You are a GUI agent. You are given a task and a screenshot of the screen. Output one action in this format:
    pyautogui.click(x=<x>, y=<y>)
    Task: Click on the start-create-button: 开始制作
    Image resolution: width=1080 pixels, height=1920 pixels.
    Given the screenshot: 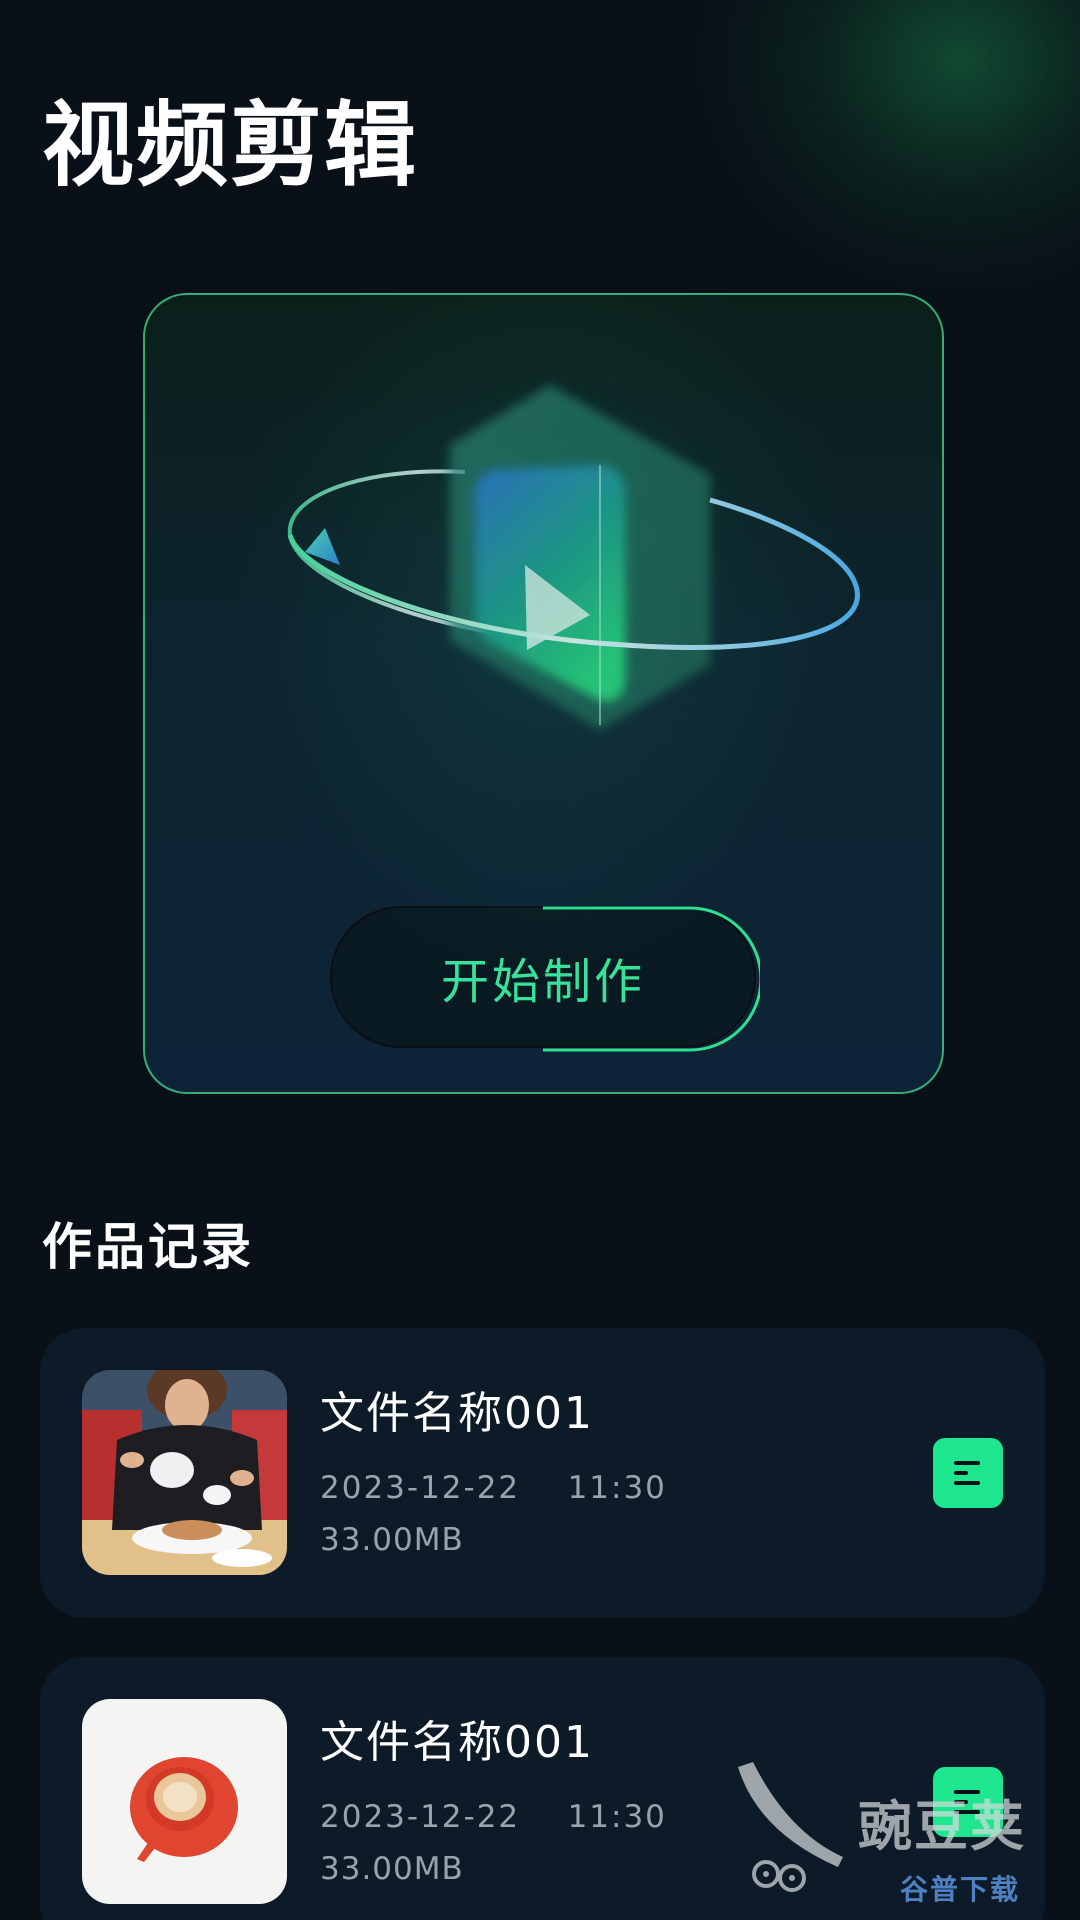 What is the action you would take?
    pyautogui.click(x=545, y=979)
    